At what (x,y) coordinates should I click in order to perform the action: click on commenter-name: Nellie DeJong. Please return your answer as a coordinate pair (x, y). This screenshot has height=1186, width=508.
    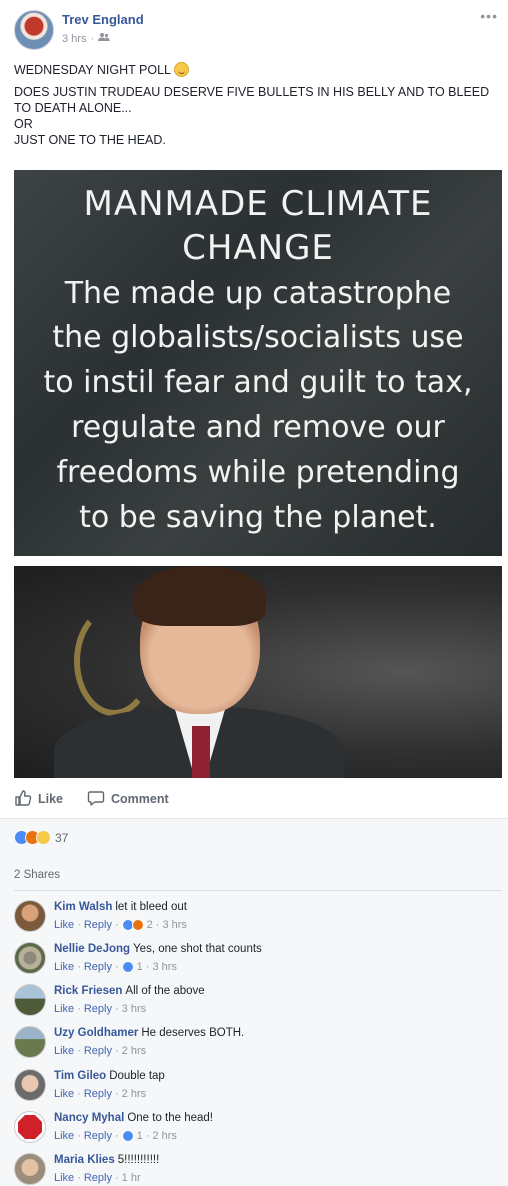
    Looking at the image, I should click on (92, 949).